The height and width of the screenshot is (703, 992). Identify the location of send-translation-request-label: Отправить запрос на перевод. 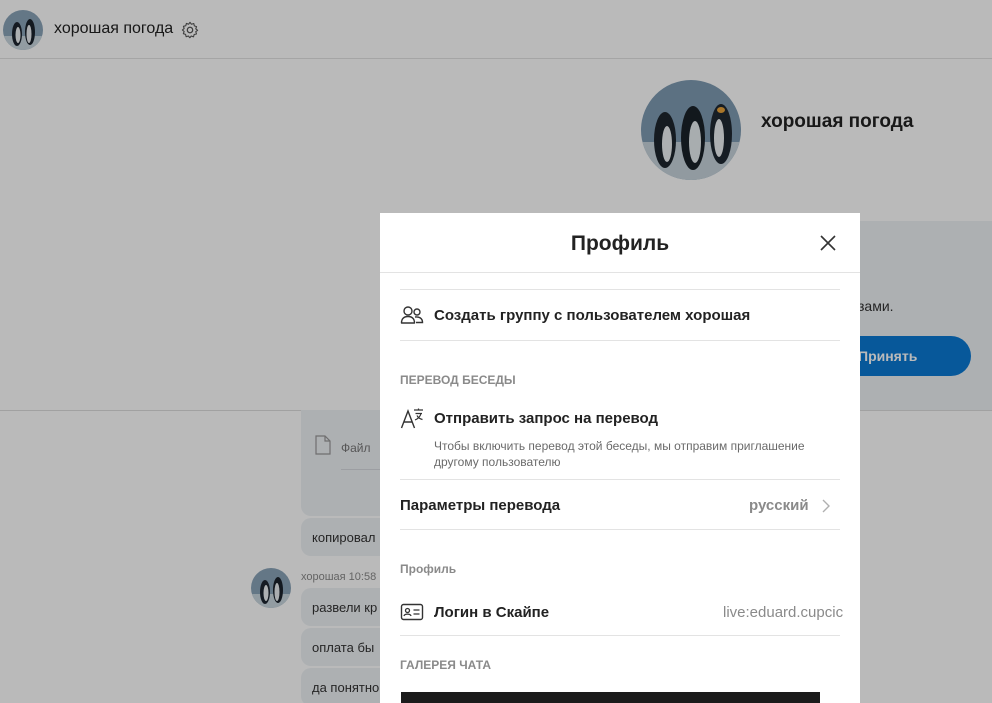
(546, 418).